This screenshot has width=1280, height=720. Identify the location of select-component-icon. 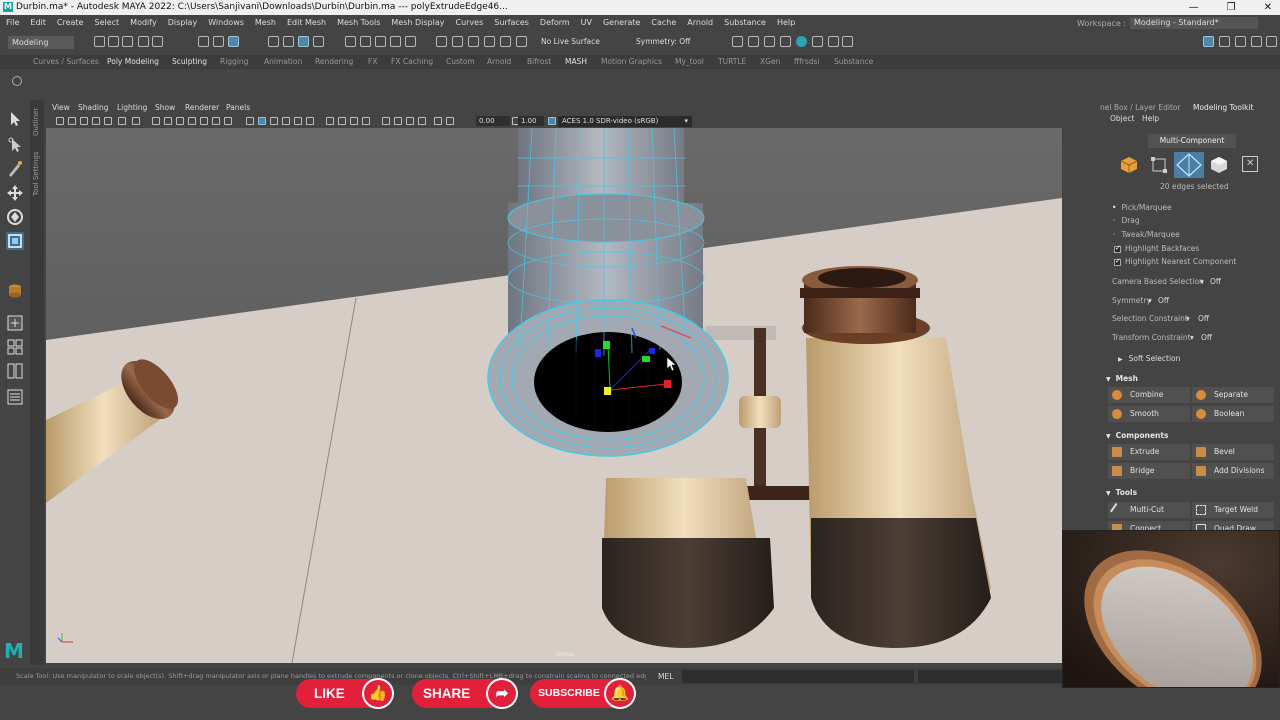
(233, 41).